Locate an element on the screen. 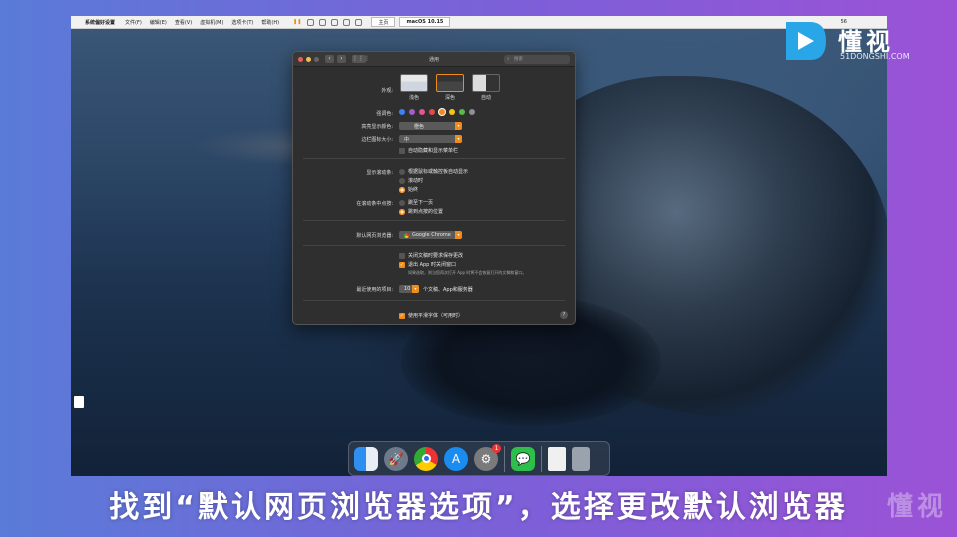 Image resolution: width=957 pixels, height=537 pixels. watermark: 懂视 is located at coordinates (916, 507).